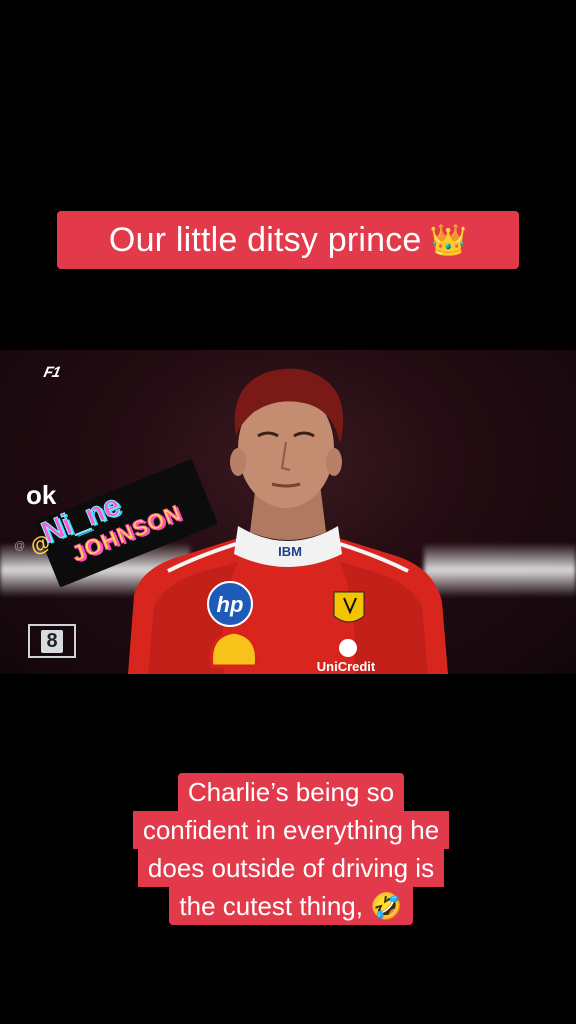 This screenshot has height=1024, width=576. Describe the element at coordinates (52, 372) in the screenshot. I see `f1-logo: F1` at that location.